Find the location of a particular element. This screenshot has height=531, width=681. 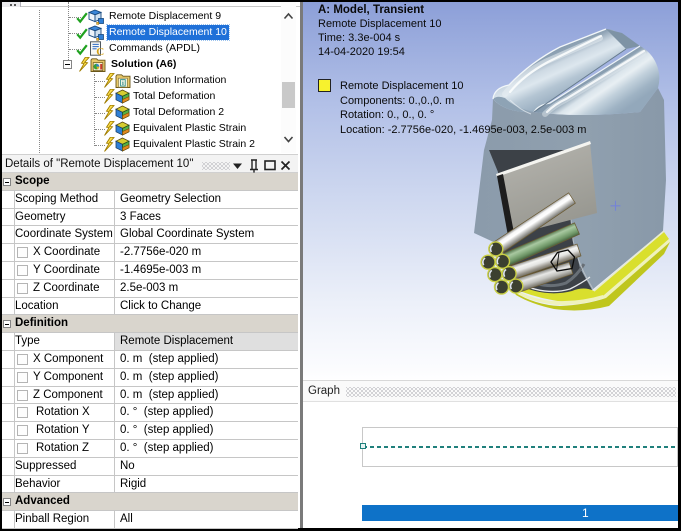

svg-text: C is located at coordinates (100, 51).